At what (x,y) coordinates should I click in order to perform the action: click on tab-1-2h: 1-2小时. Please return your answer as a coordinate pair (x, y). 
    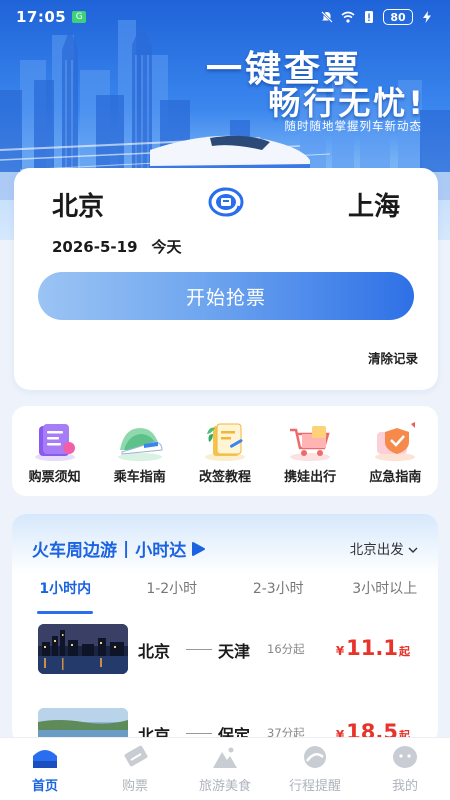
    Looking at the image, I should click on (172, 592).